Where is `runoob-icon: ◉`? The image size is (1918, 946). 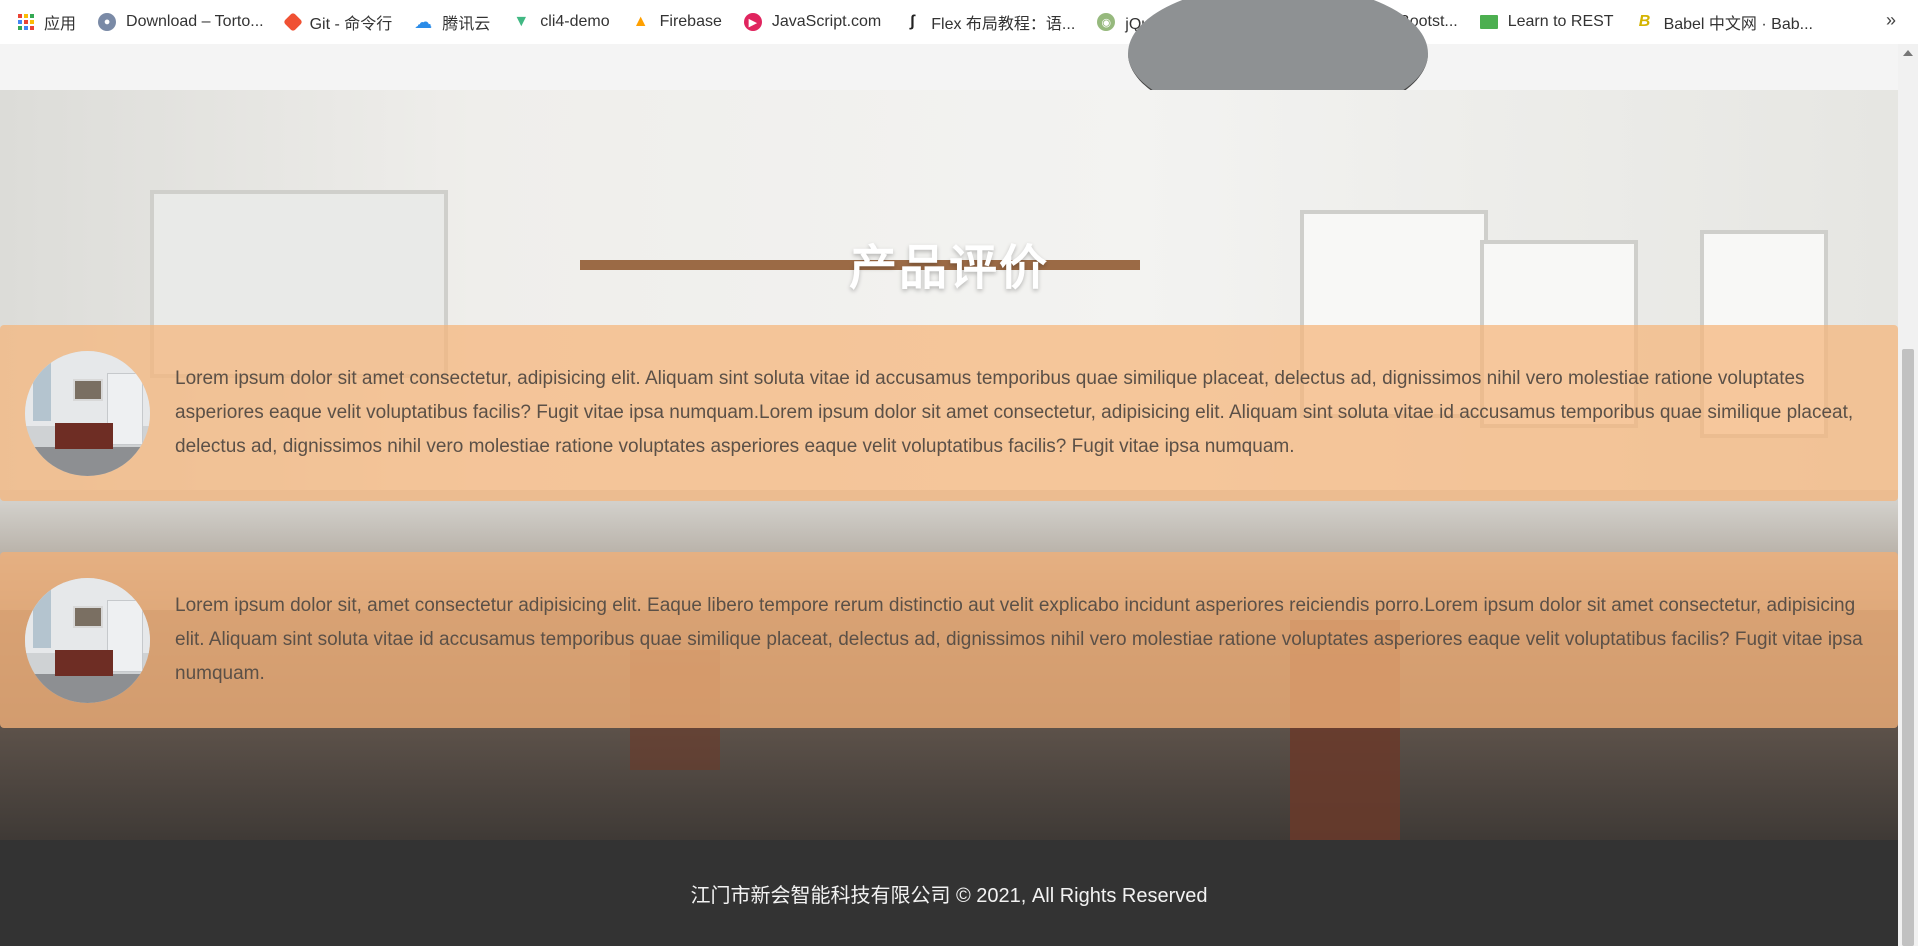 runoob-icon: ◉ is located at coordinates (1106, 22).